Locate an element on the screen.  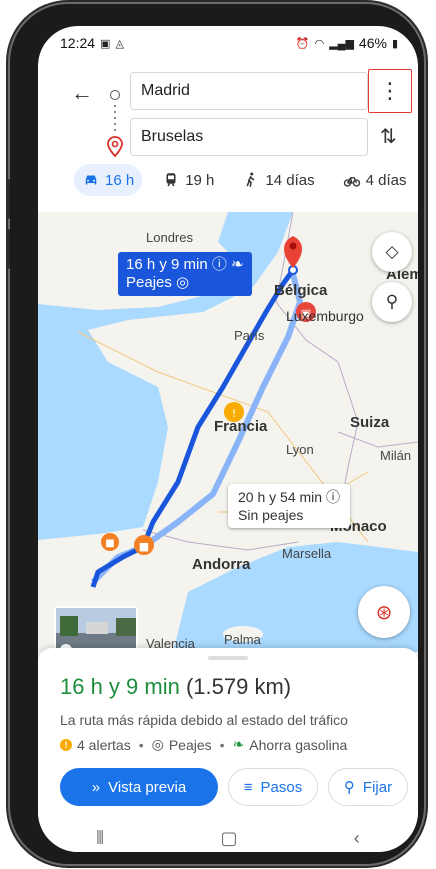
route-distance: (1.579 km) is located at coordinates (238, 686).